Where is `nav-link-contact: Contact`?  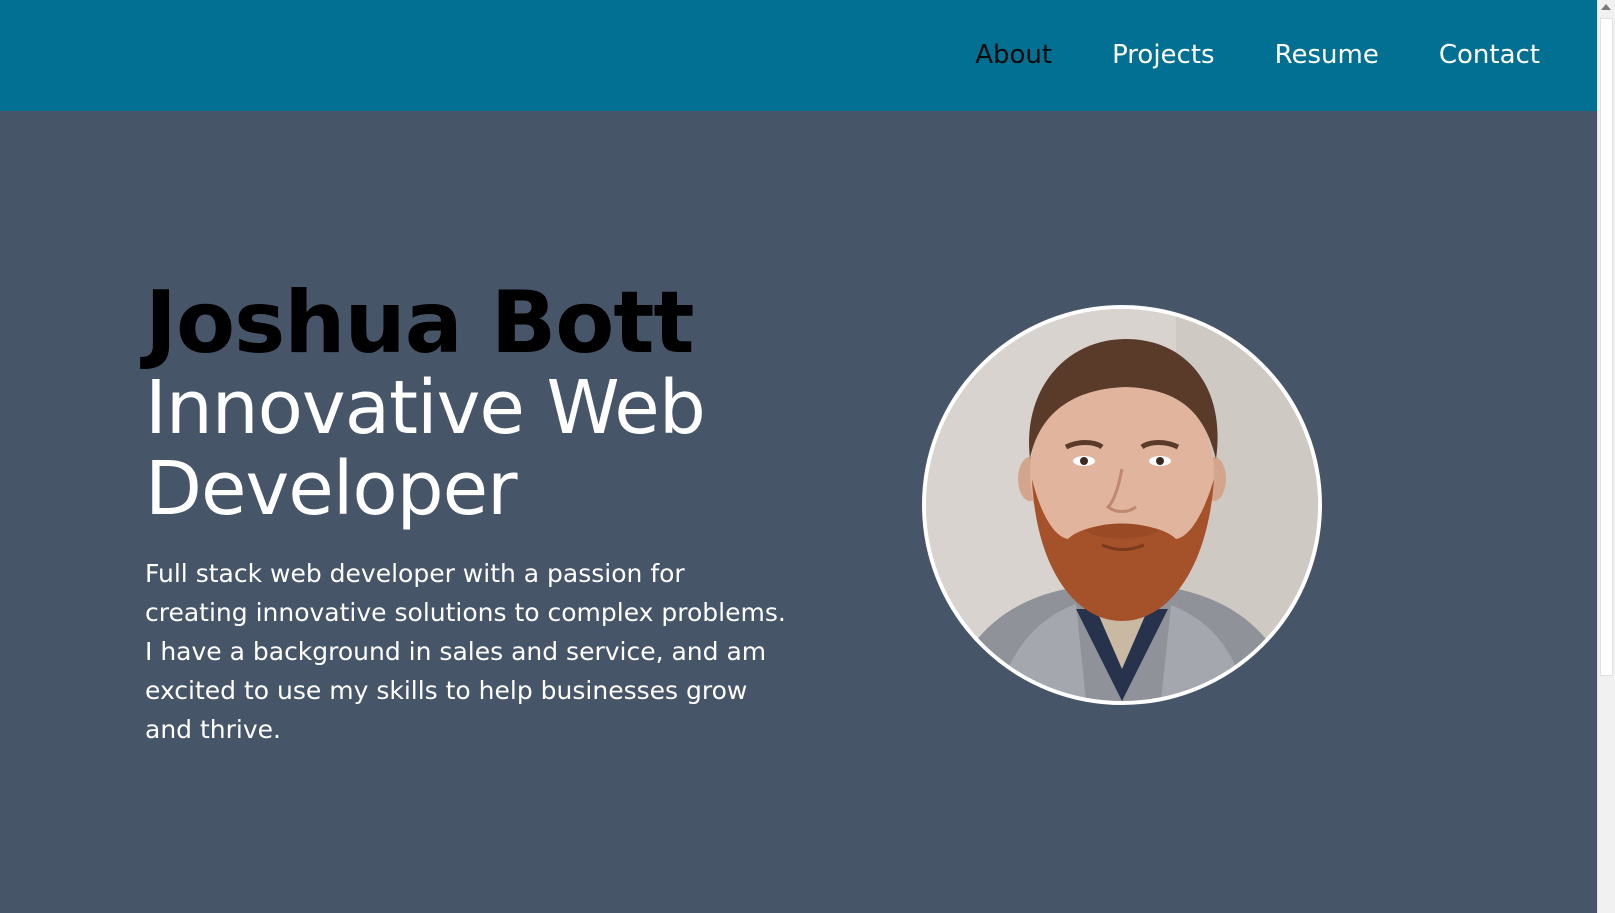 nav-link-contact: Contact is located at coordinates (1489, 56).